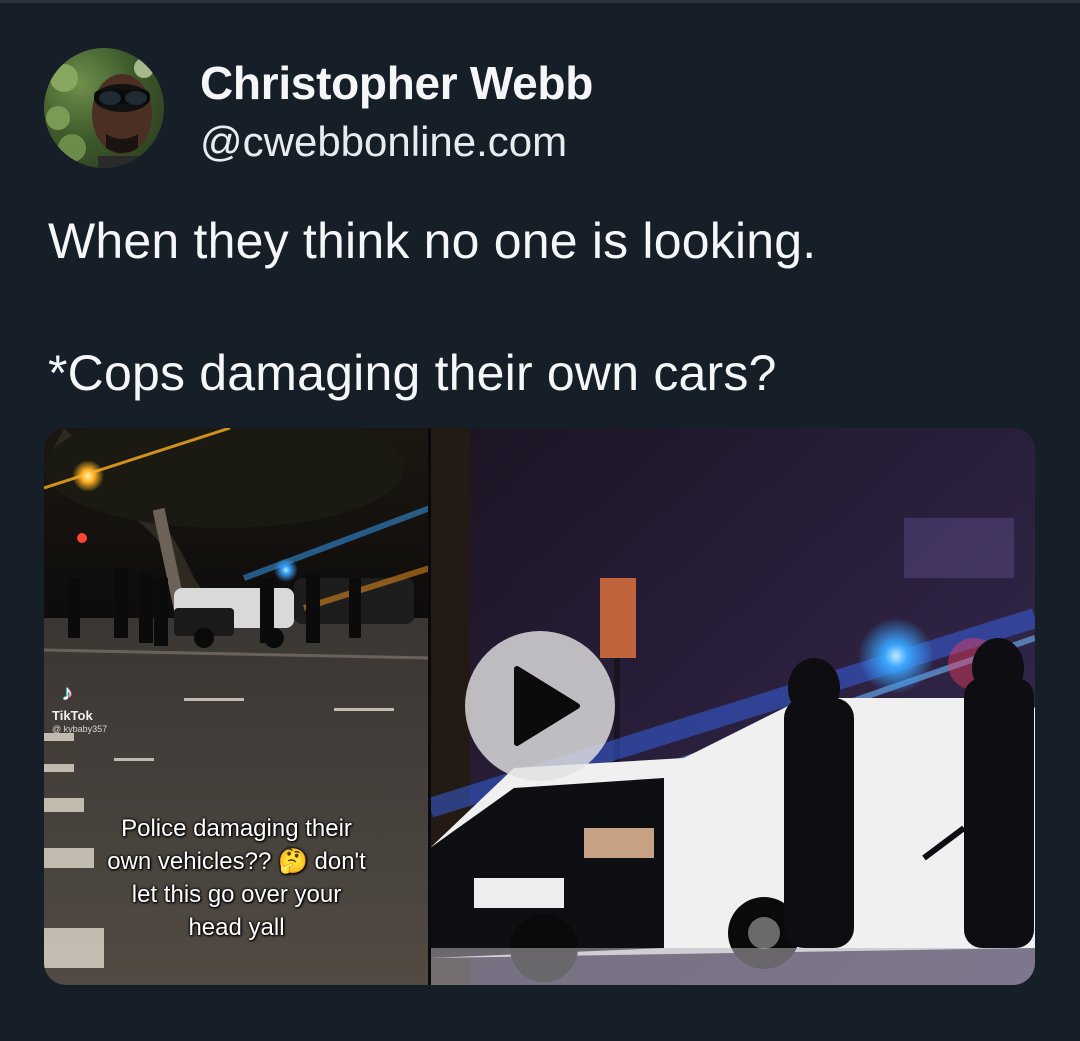  I want to click on play-icon, so click(547, 706).